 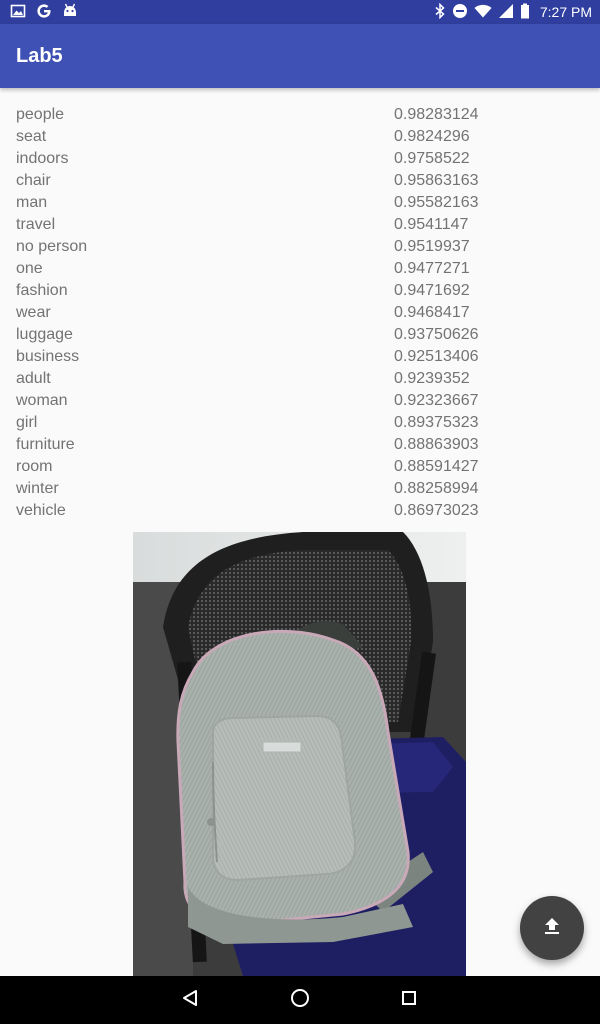 What do you see at coordinates (436, 509) in the screenshot?
I see `result-score: 0.86973023` at bounding box center [436, 509].